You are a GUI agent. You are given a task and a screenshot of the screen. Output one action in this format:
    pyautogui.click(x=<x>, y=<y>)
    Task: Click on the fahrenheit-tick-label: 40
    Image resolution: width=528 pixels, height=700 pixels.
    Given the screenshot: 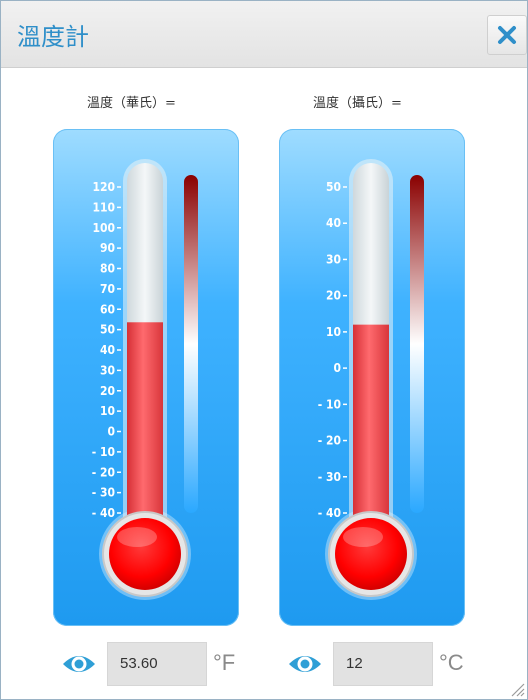 What is the action you would take?
    pyautogui.click(x=107, y=350)
    